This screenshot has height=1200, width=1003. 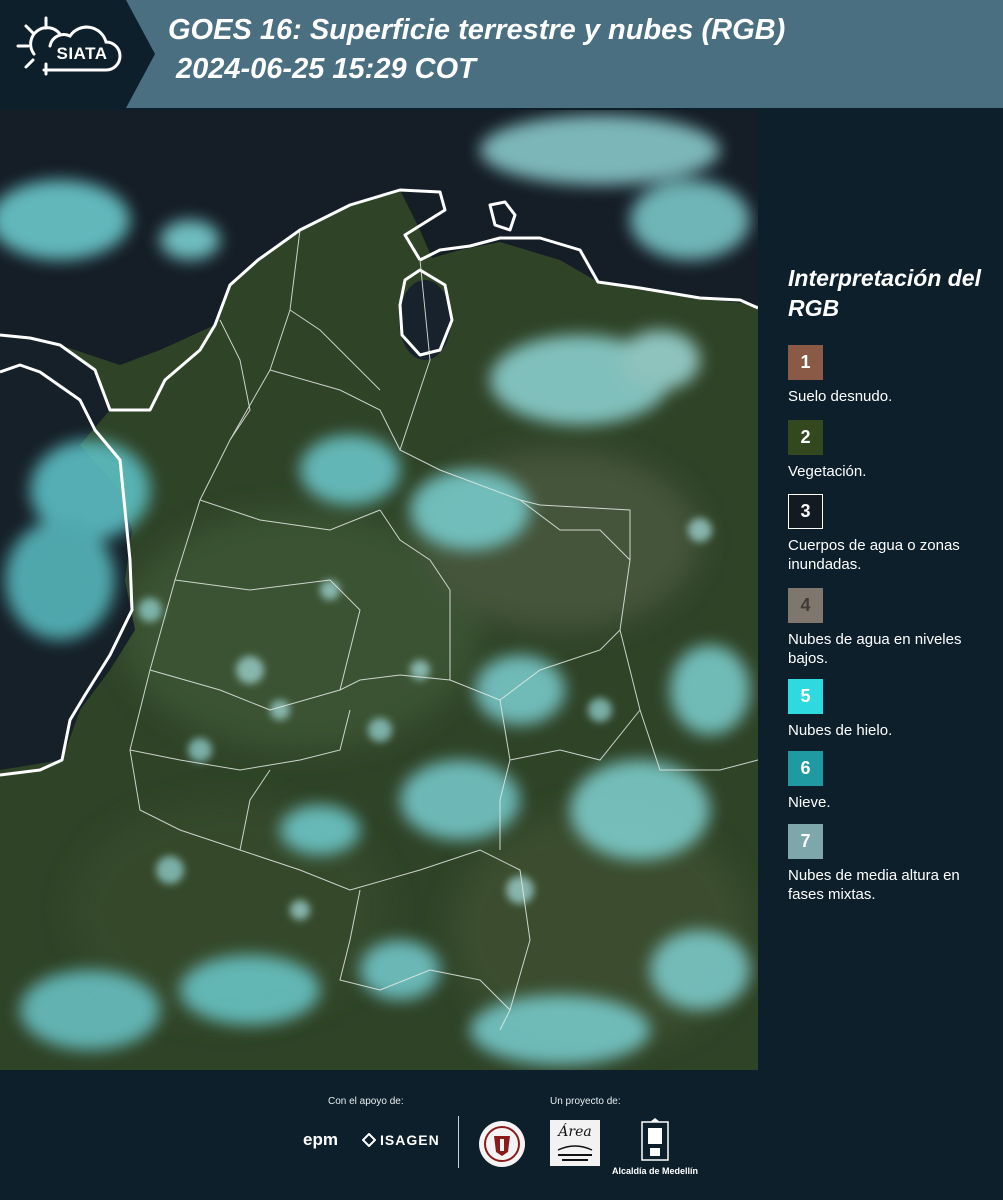 I want to click on alcaldia-emblem-icon, so click(x=655, y=1139).